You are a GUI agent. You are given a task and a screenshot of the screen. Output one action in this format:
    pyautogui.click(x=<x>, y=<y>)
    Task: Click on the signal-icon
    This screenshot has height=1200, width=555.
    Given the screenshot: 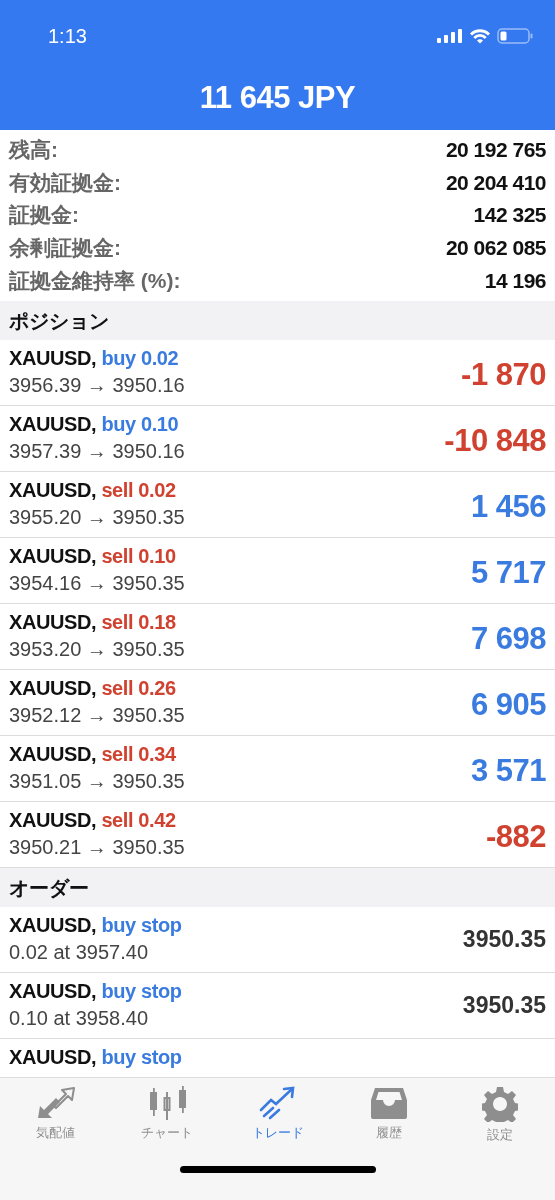 What is the action you would take?
    pyautogui.click(x=450, y=36)
    